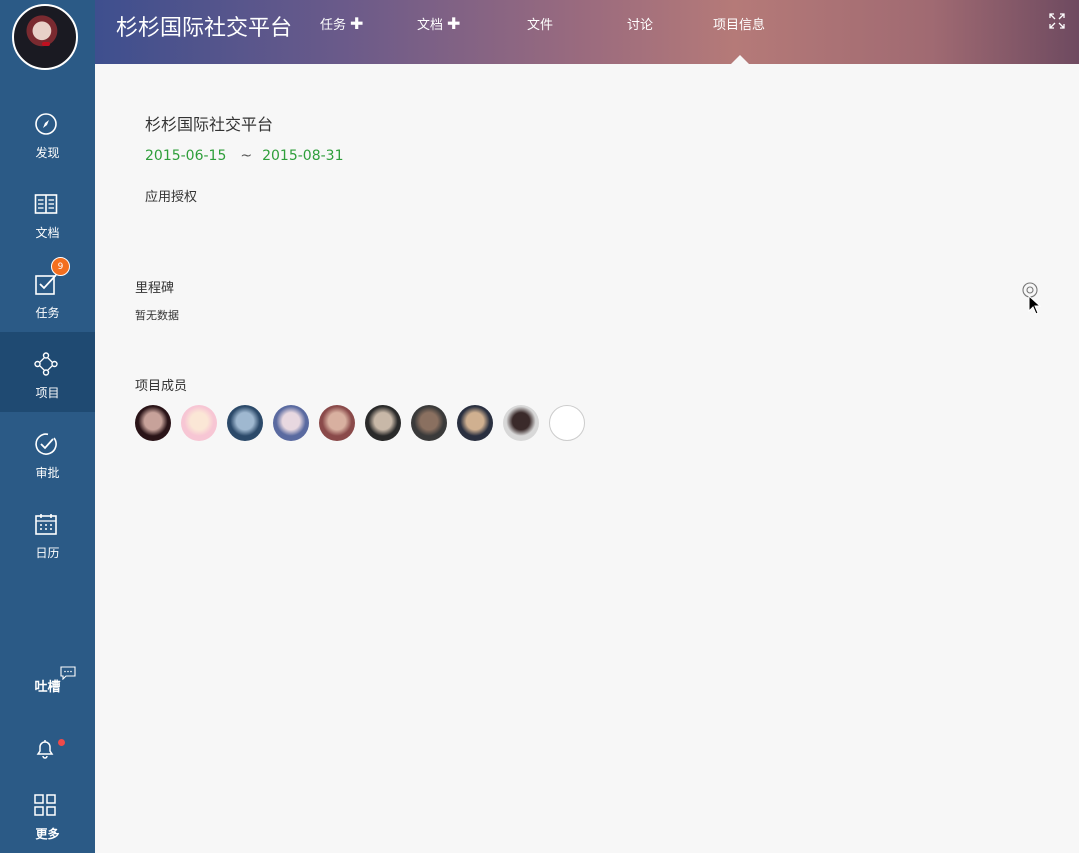 Image resolution: width=1079 pixels, height=853 pixels. Describe the element at coordinates (45, 37) in the screenshot. I see `user-avatar` at that location.